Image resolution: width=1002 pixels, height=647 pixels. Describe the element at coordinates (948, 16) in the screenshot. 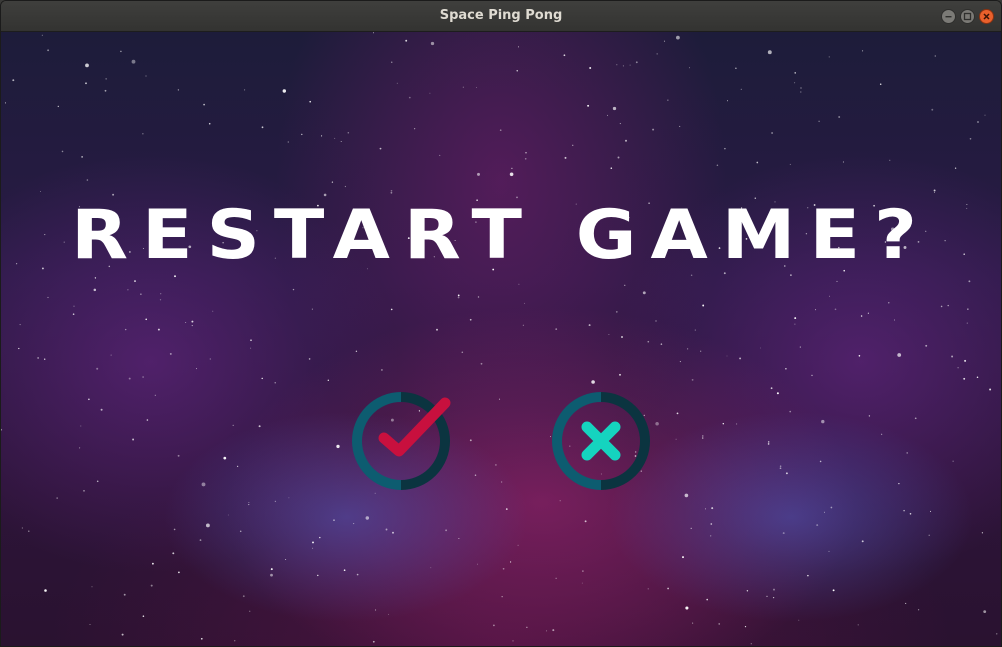

I see `minimize-button` at that location.